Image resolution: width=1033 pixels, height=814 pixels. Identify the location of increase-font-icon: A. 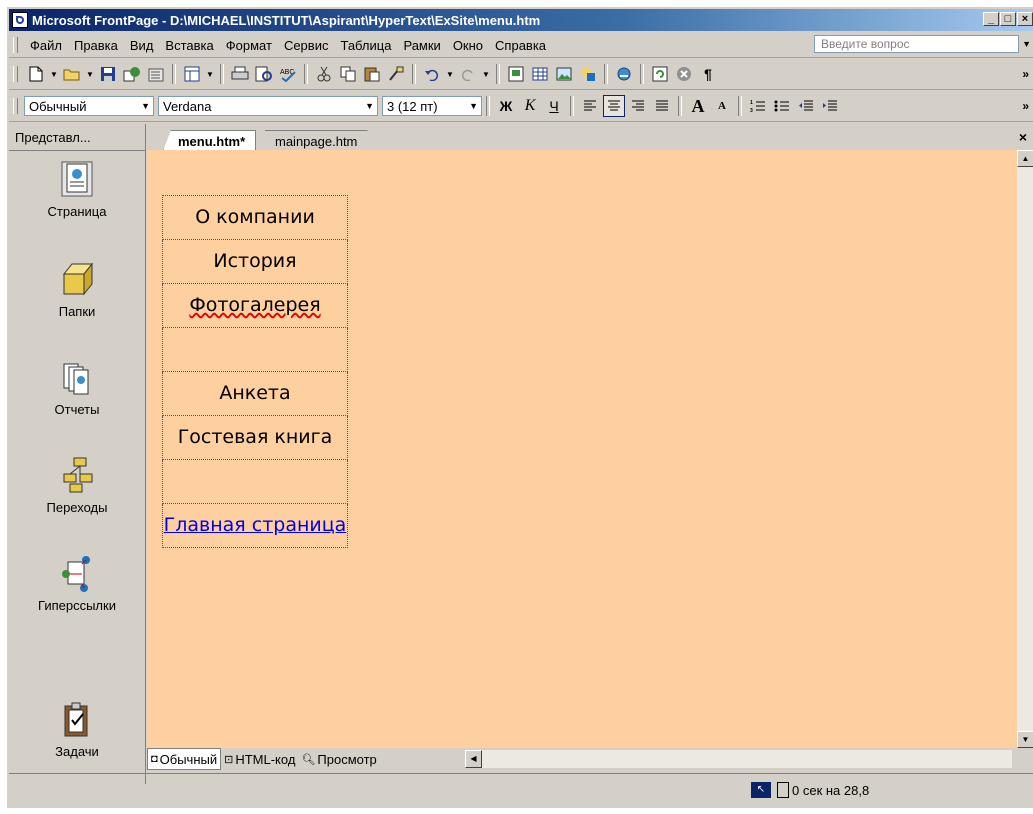
(698, 106).